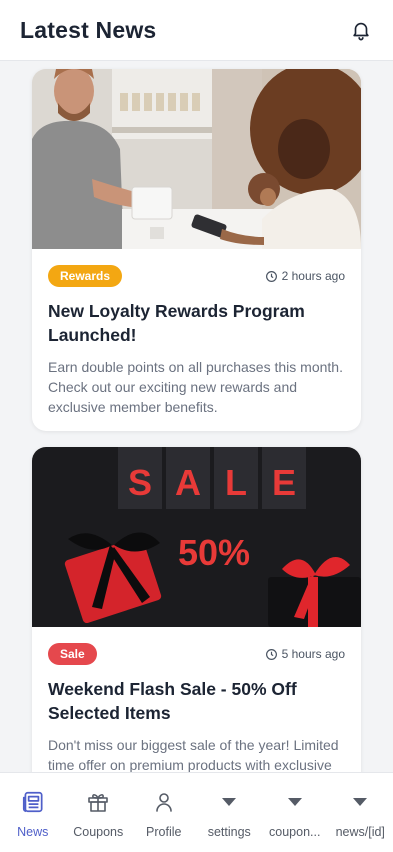 The width and height of the screenshot is (393, 852). I want to click on tab-news-detail: news/[id], so click(360, 812).